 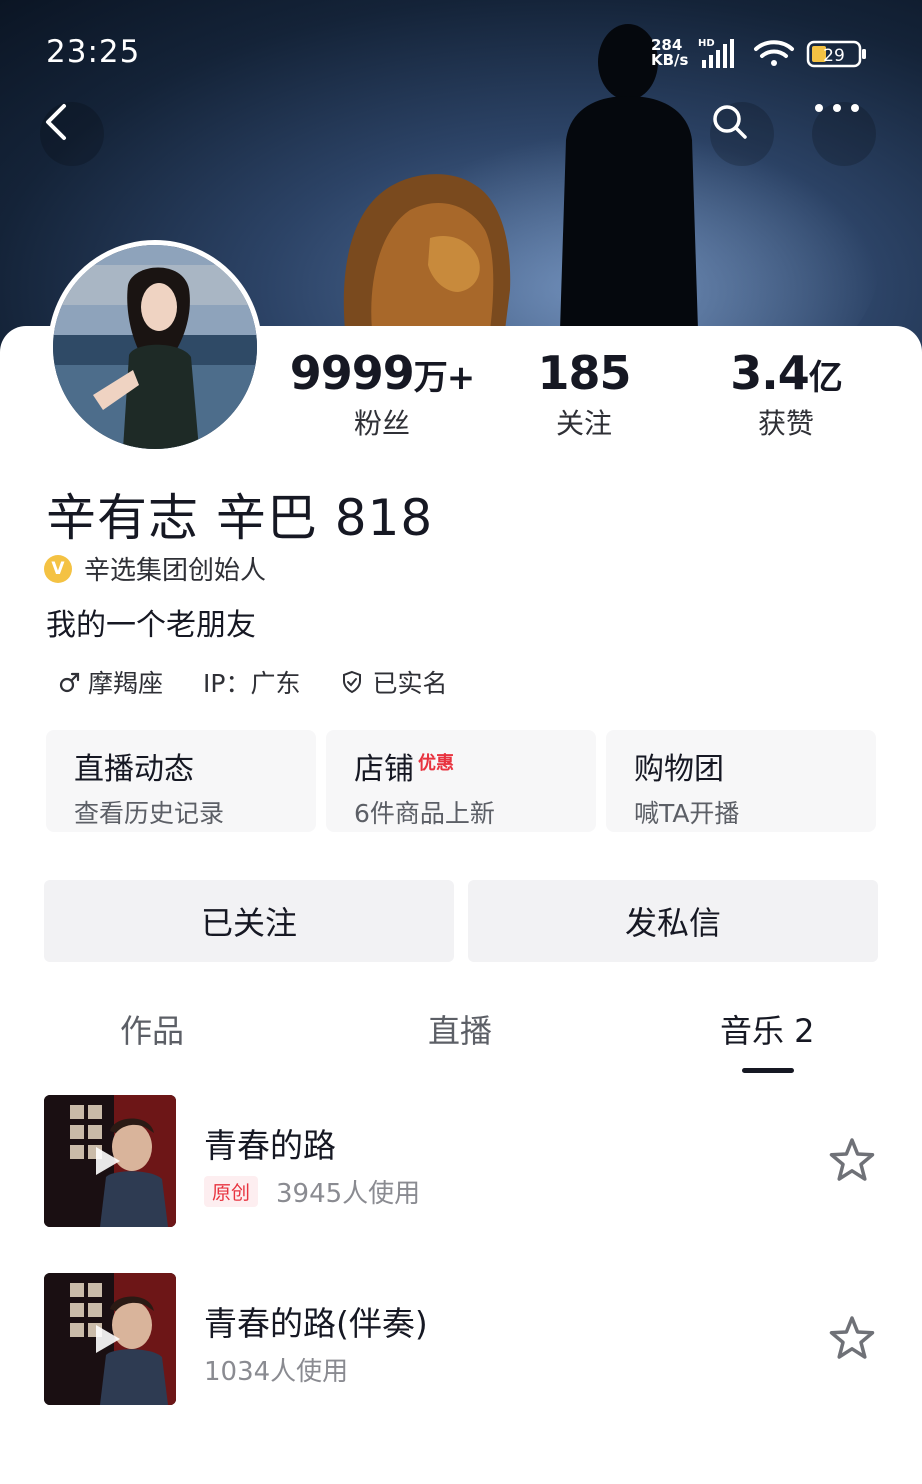 I want to click on wifi-icon, so click(x=774, y=53).